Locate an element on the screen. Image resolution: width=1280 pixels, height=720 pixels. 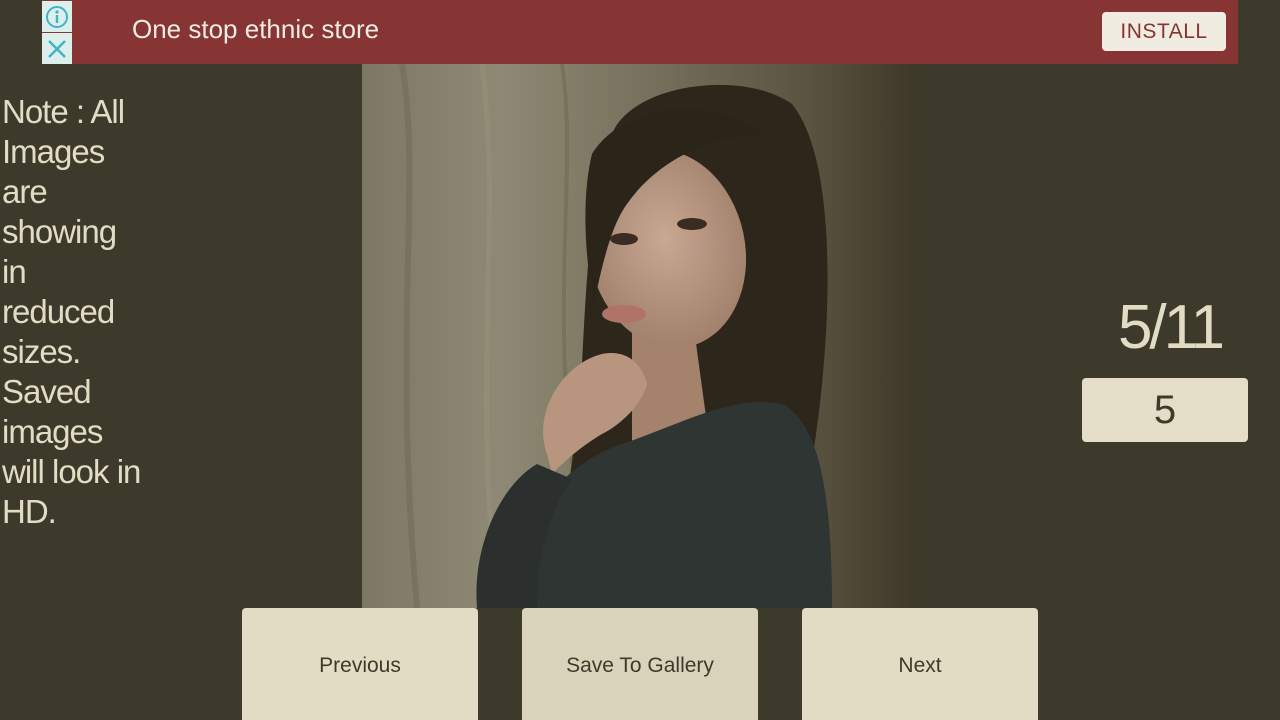
ad-text: One stop ethnic store is located at coordinates (255, 29).